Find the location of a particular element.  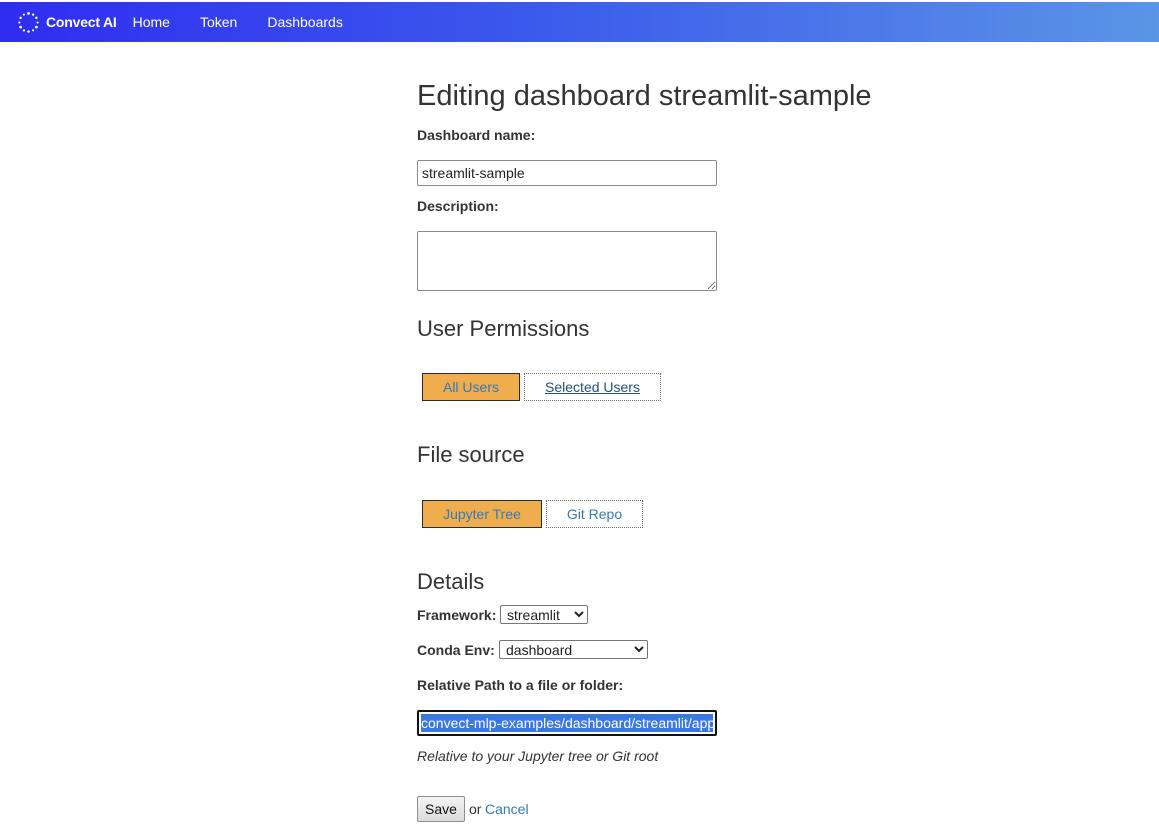

tab-all-users-label: All Users is located at coordinates (470, 387).